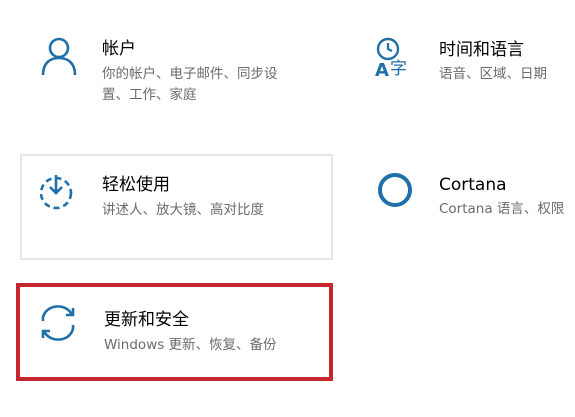 This screenshot has height=417, width=575. I want to click on settings-tile-cortana: Cortana Cortana 语言、权限, so click(467, 207).